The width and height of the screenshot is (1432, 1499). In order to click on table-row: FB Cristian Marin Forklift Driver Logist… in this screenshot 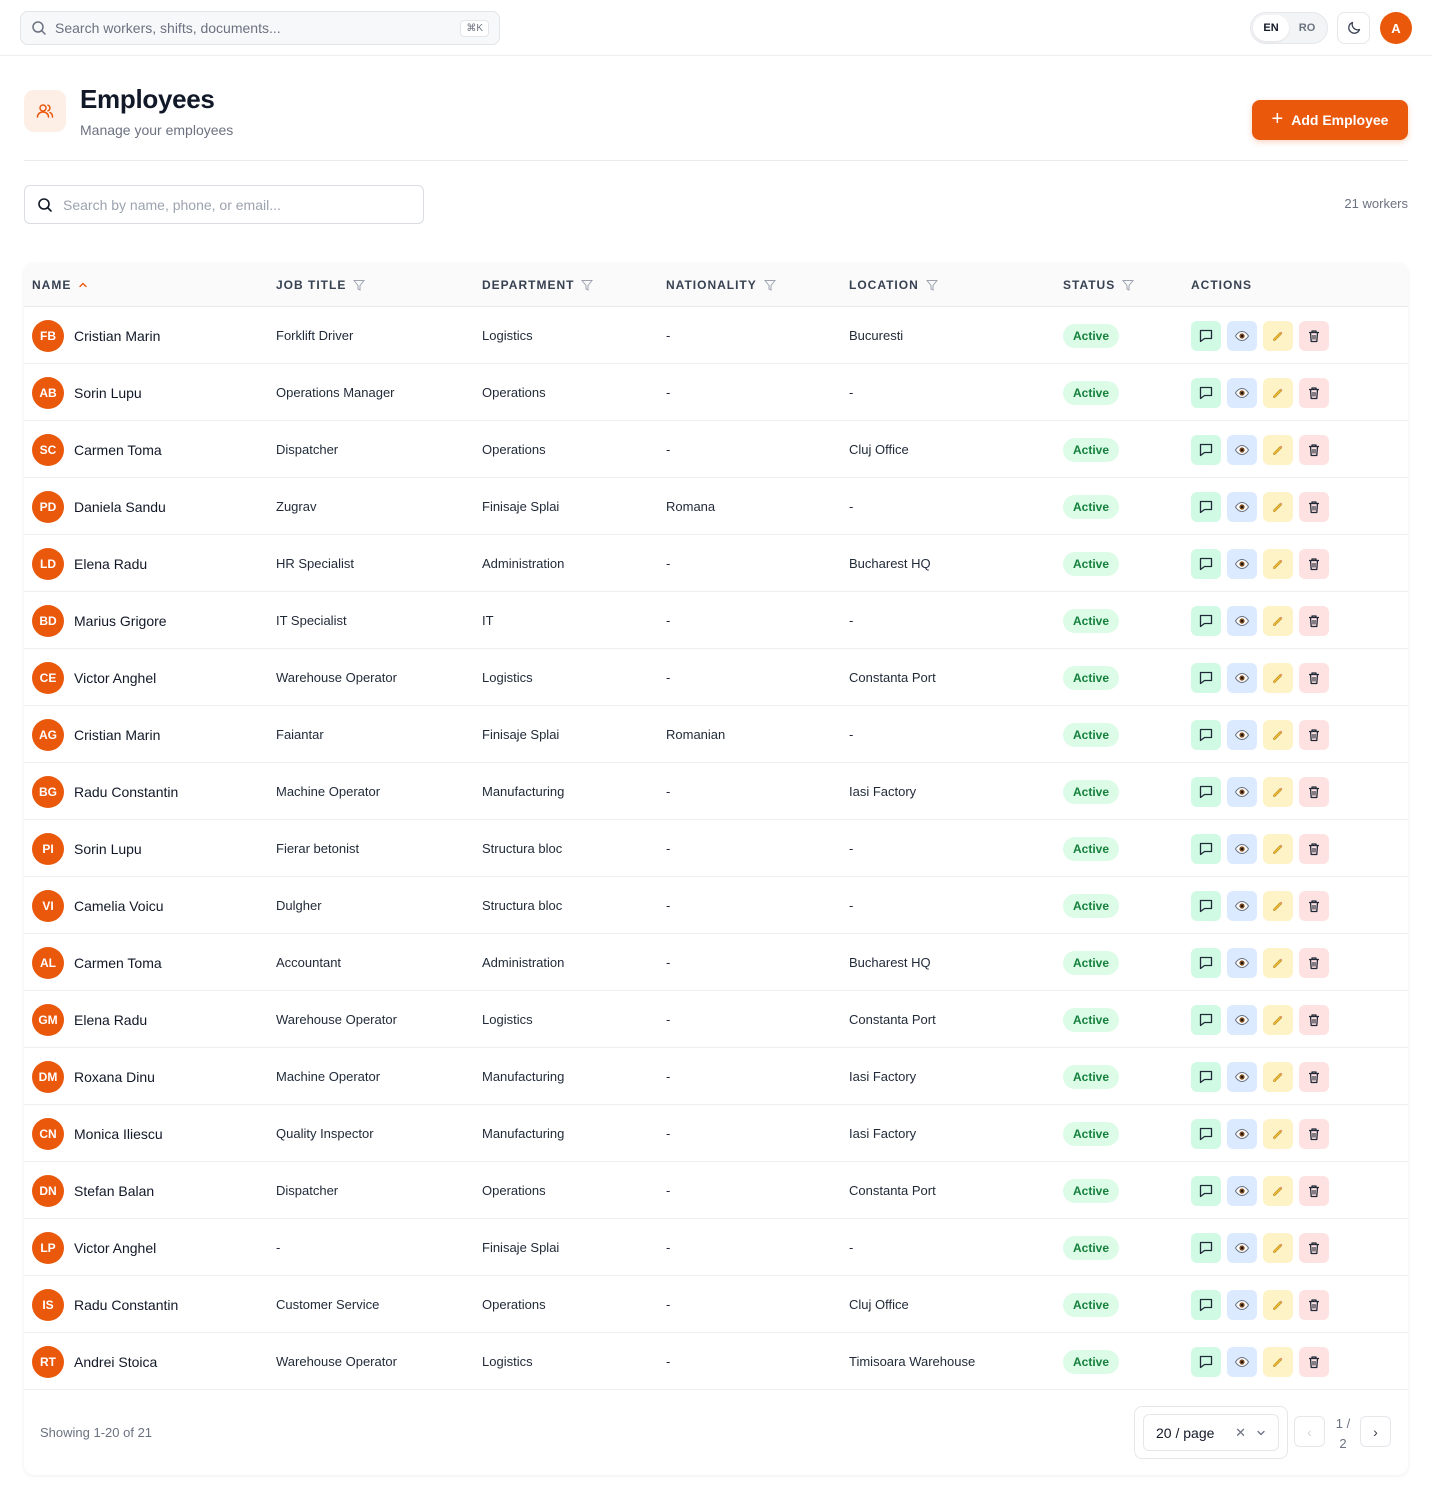, I will do `click(716, 335)`.